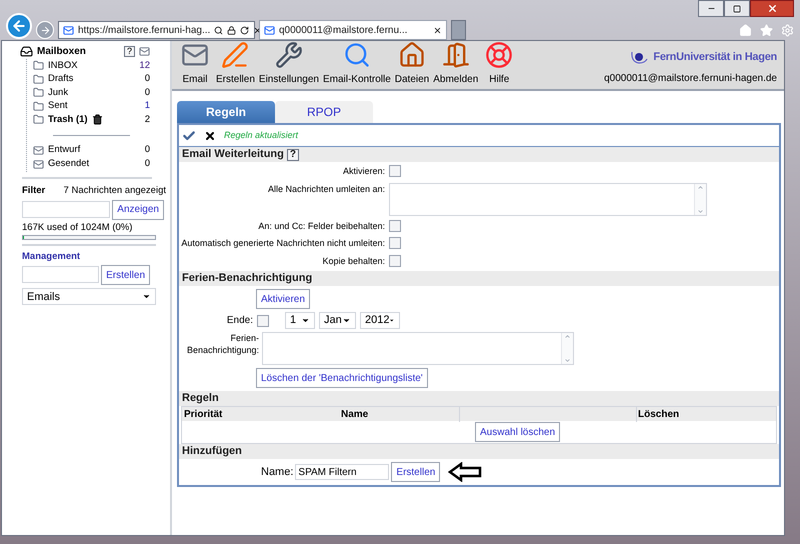  Describe the element at coordinates (195, 65) in the screenshot. I see `toolbar-button: Email` at that location.